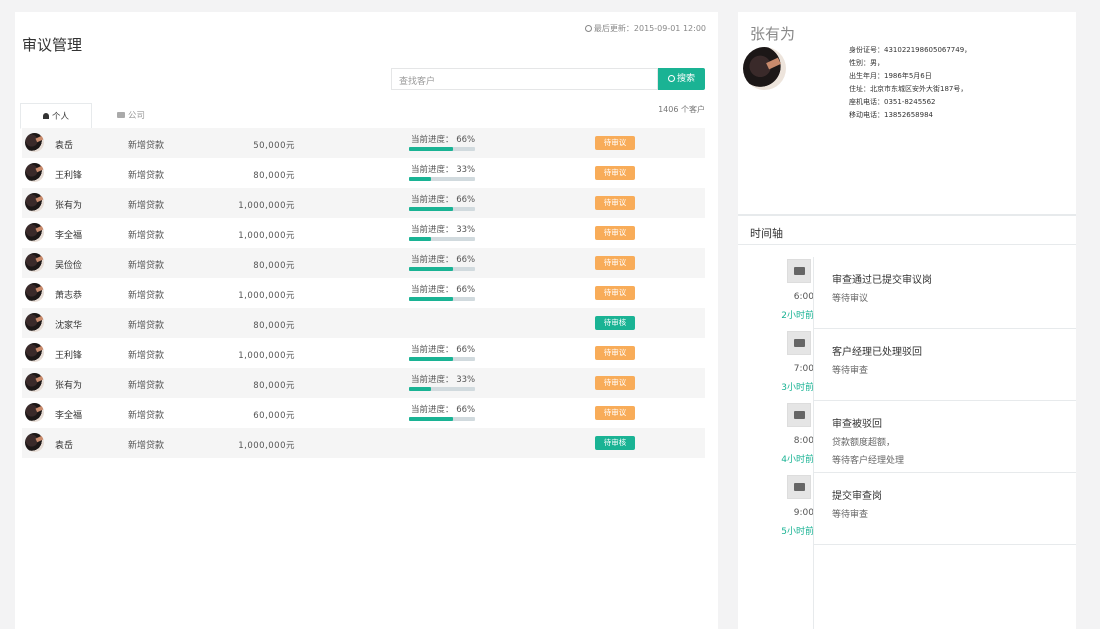 The width and height of the screenshot is (1100, 629). Describe the element at coordinates (877, 352) in the screenshot. I see `timeline-heading: 客户经理已处理驳回` at that location.